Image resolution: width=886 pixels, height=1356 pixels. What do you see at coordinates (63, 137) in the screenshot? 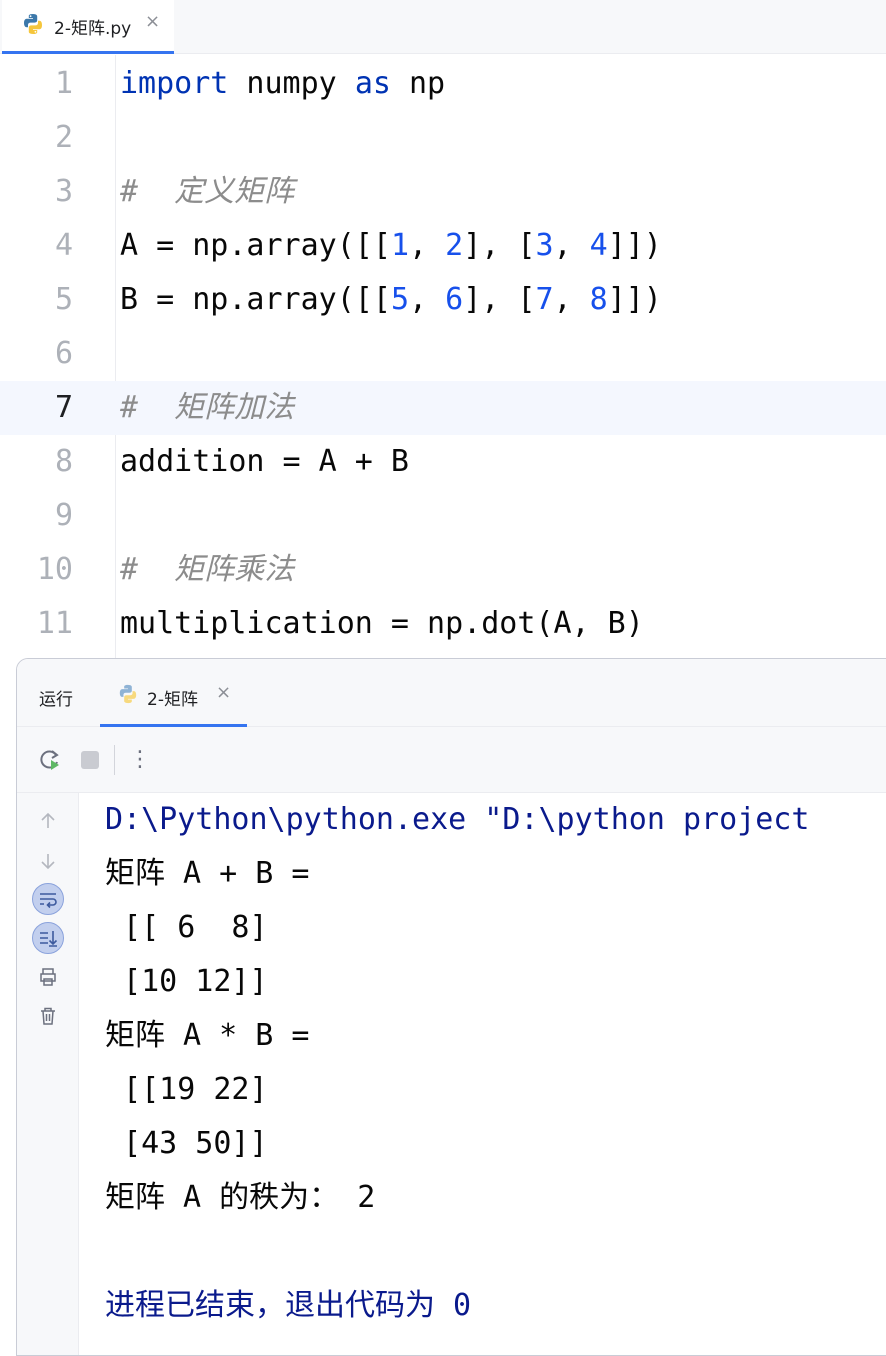
I see `line-number: 2` at bounding box center [63, 137].